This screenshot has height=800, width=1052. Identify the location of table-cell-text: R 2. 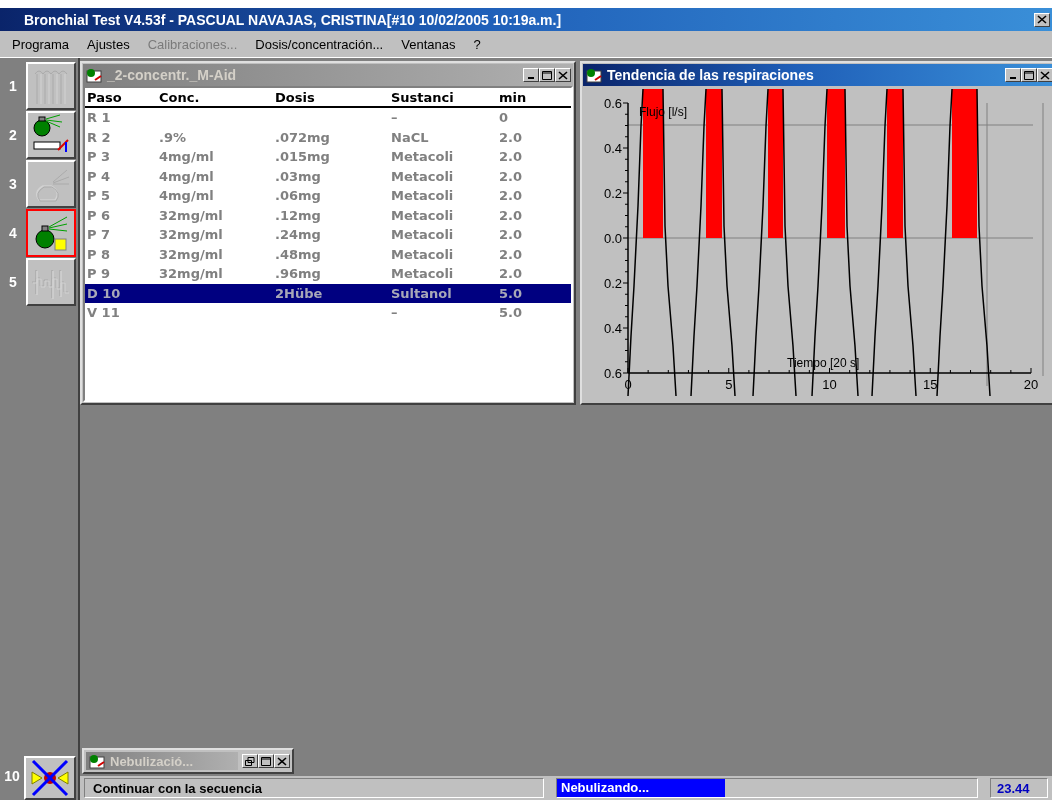
(99, 137).